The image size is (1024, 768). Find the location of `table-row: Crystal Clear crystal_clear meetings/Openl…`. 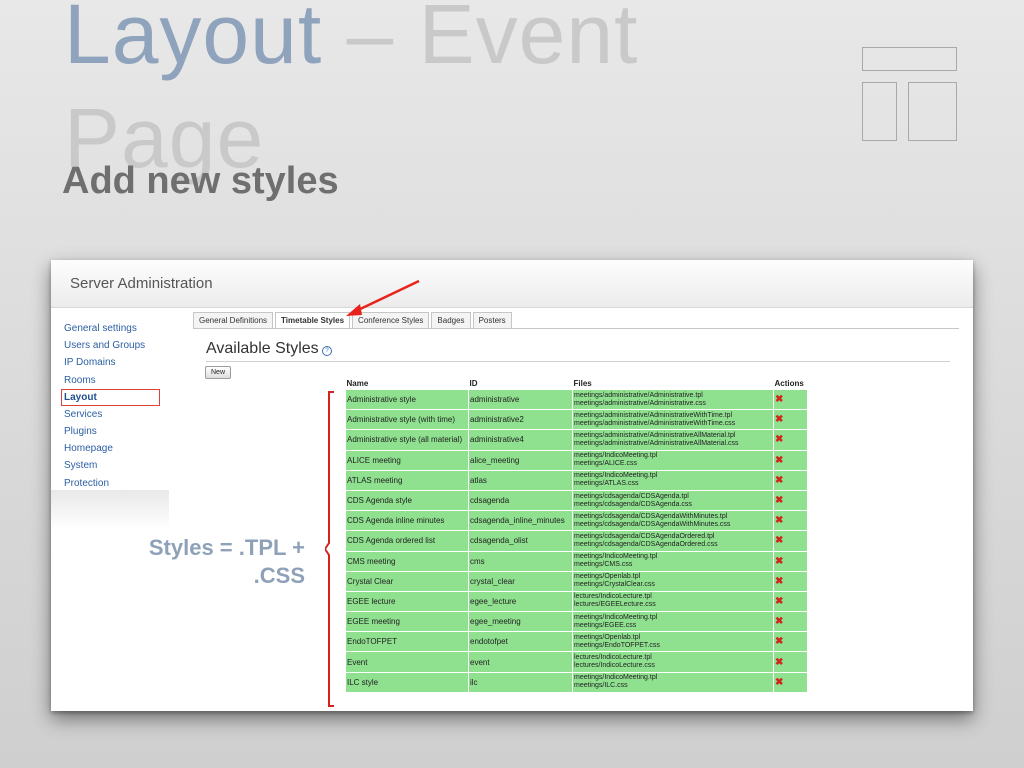

table-row: Crystal Clear crystal_clear meetings/Openl… is located at coordinates (576, 581).